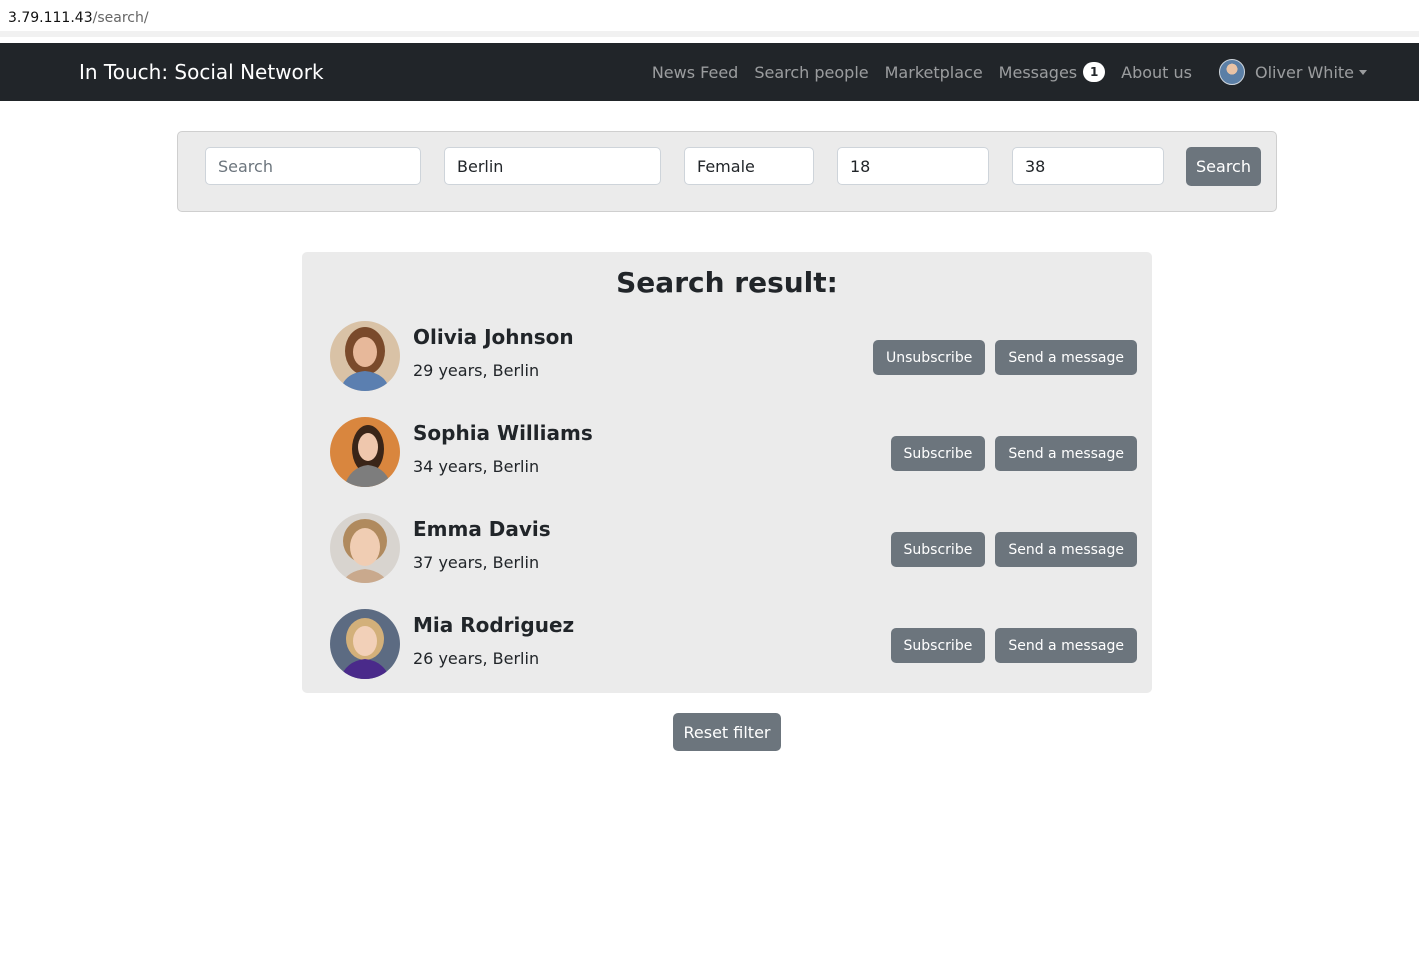 The height and width of the screenshot is (966, 1419). What do you see at coordinates (1038, 72) in the screenshot?
I see `nav-messages-label: Messages` at bounding box center [1038, 72].